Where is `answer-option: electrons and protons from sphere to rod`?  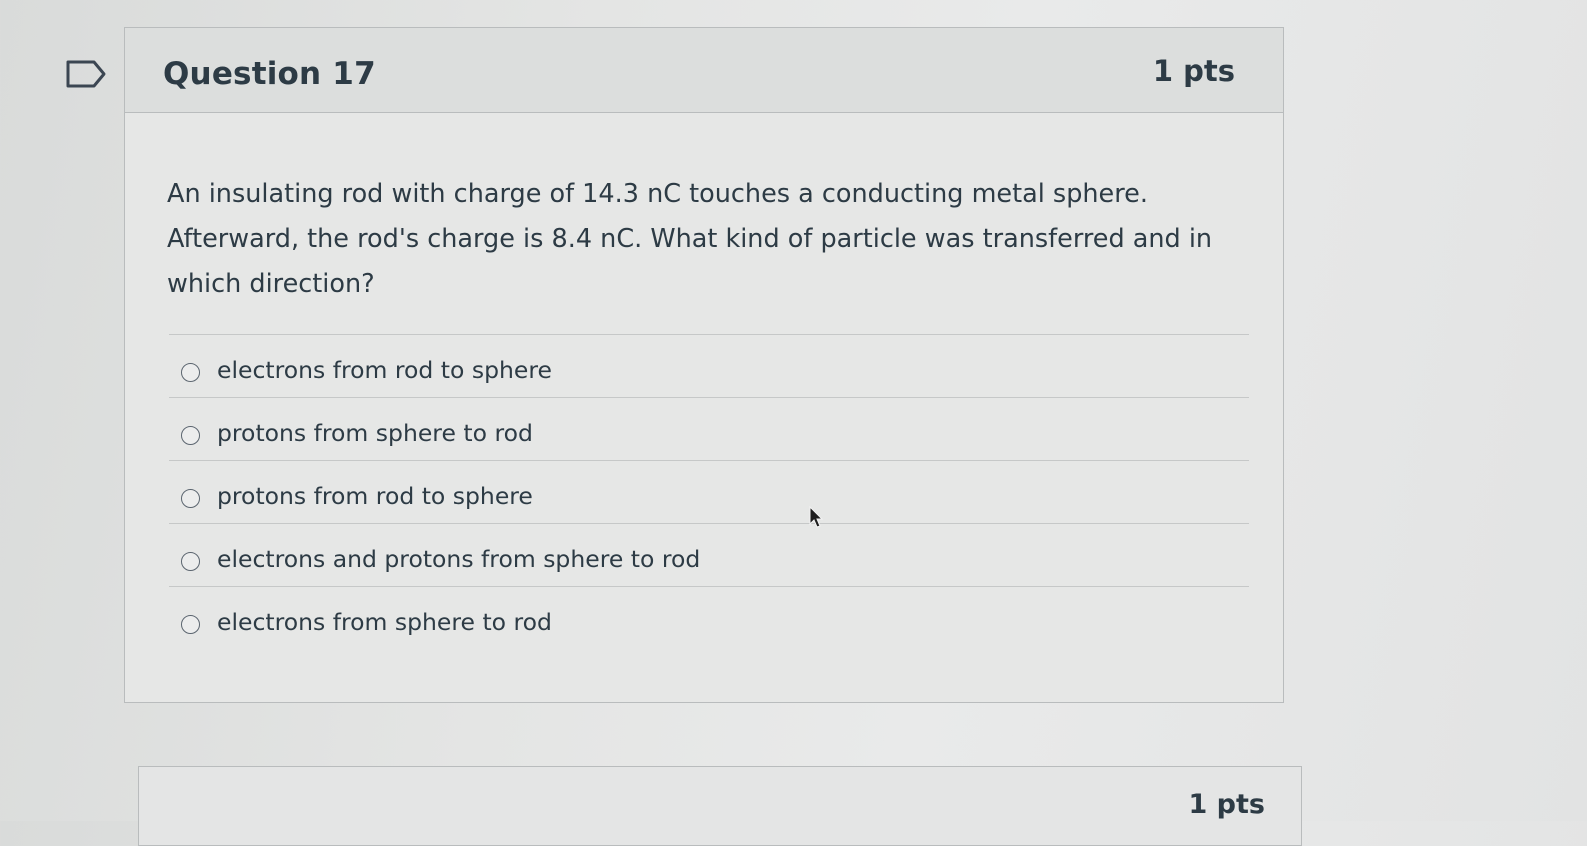 answer-option: electrons and protons from sphere to rod is located at coordinates (709, 554).